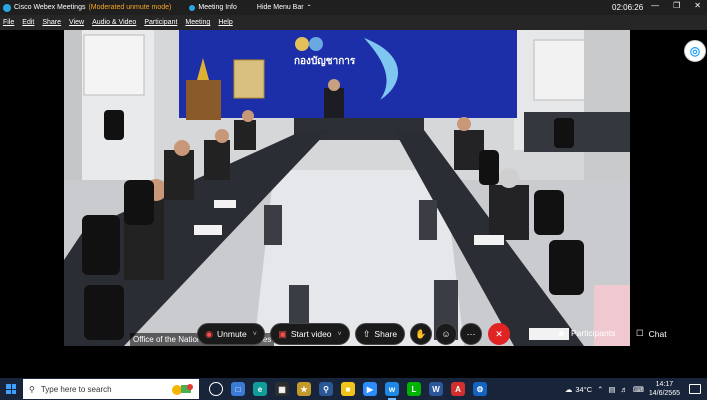 The image size is (707, 400). Describe the element at coordinates (197, 22) in the screenshot. I see `menu-meeting: Meeting` at that location.